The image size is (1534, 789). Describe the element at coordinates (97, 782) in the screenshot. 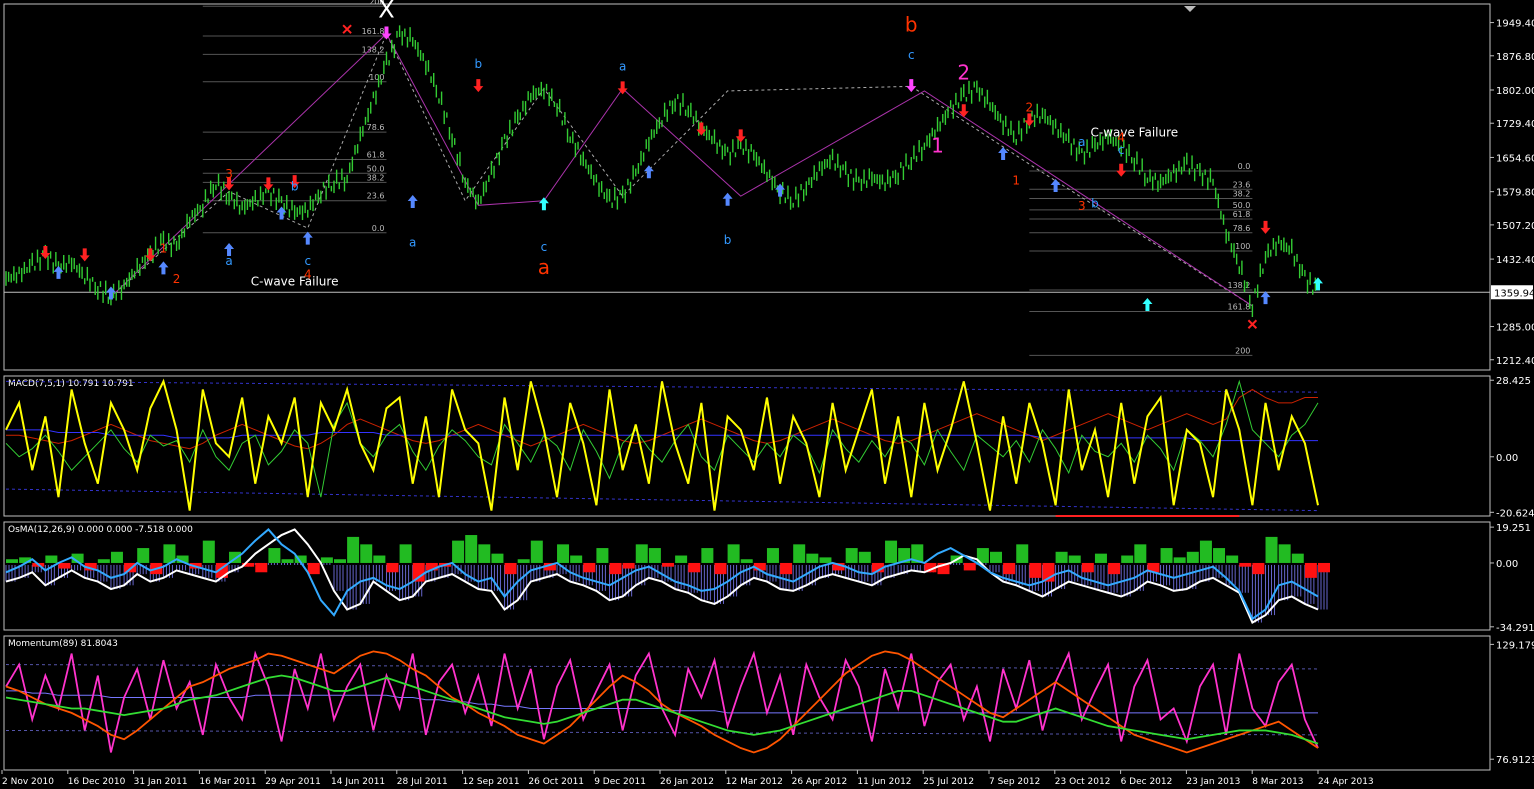

I see `x-tick-label: 16 Dec 2010` at that location.